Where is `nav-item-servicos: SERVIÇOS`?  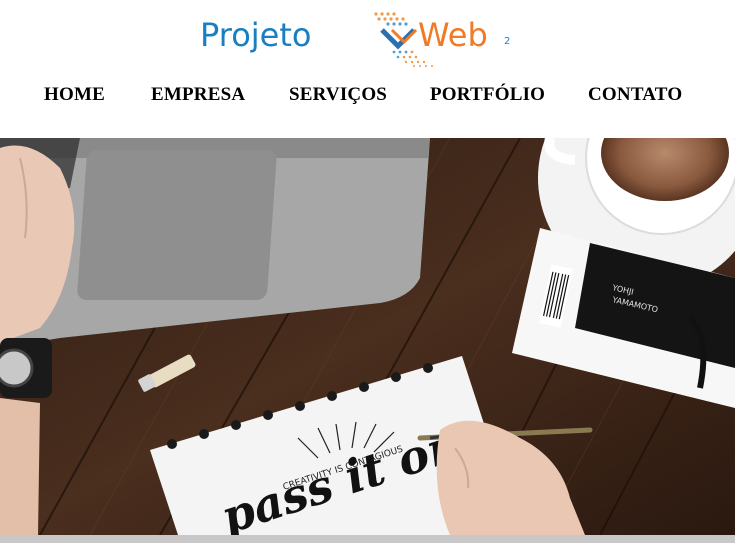 nav-item-servicos: SERVIÇOS is located at coordinates (338, 95).